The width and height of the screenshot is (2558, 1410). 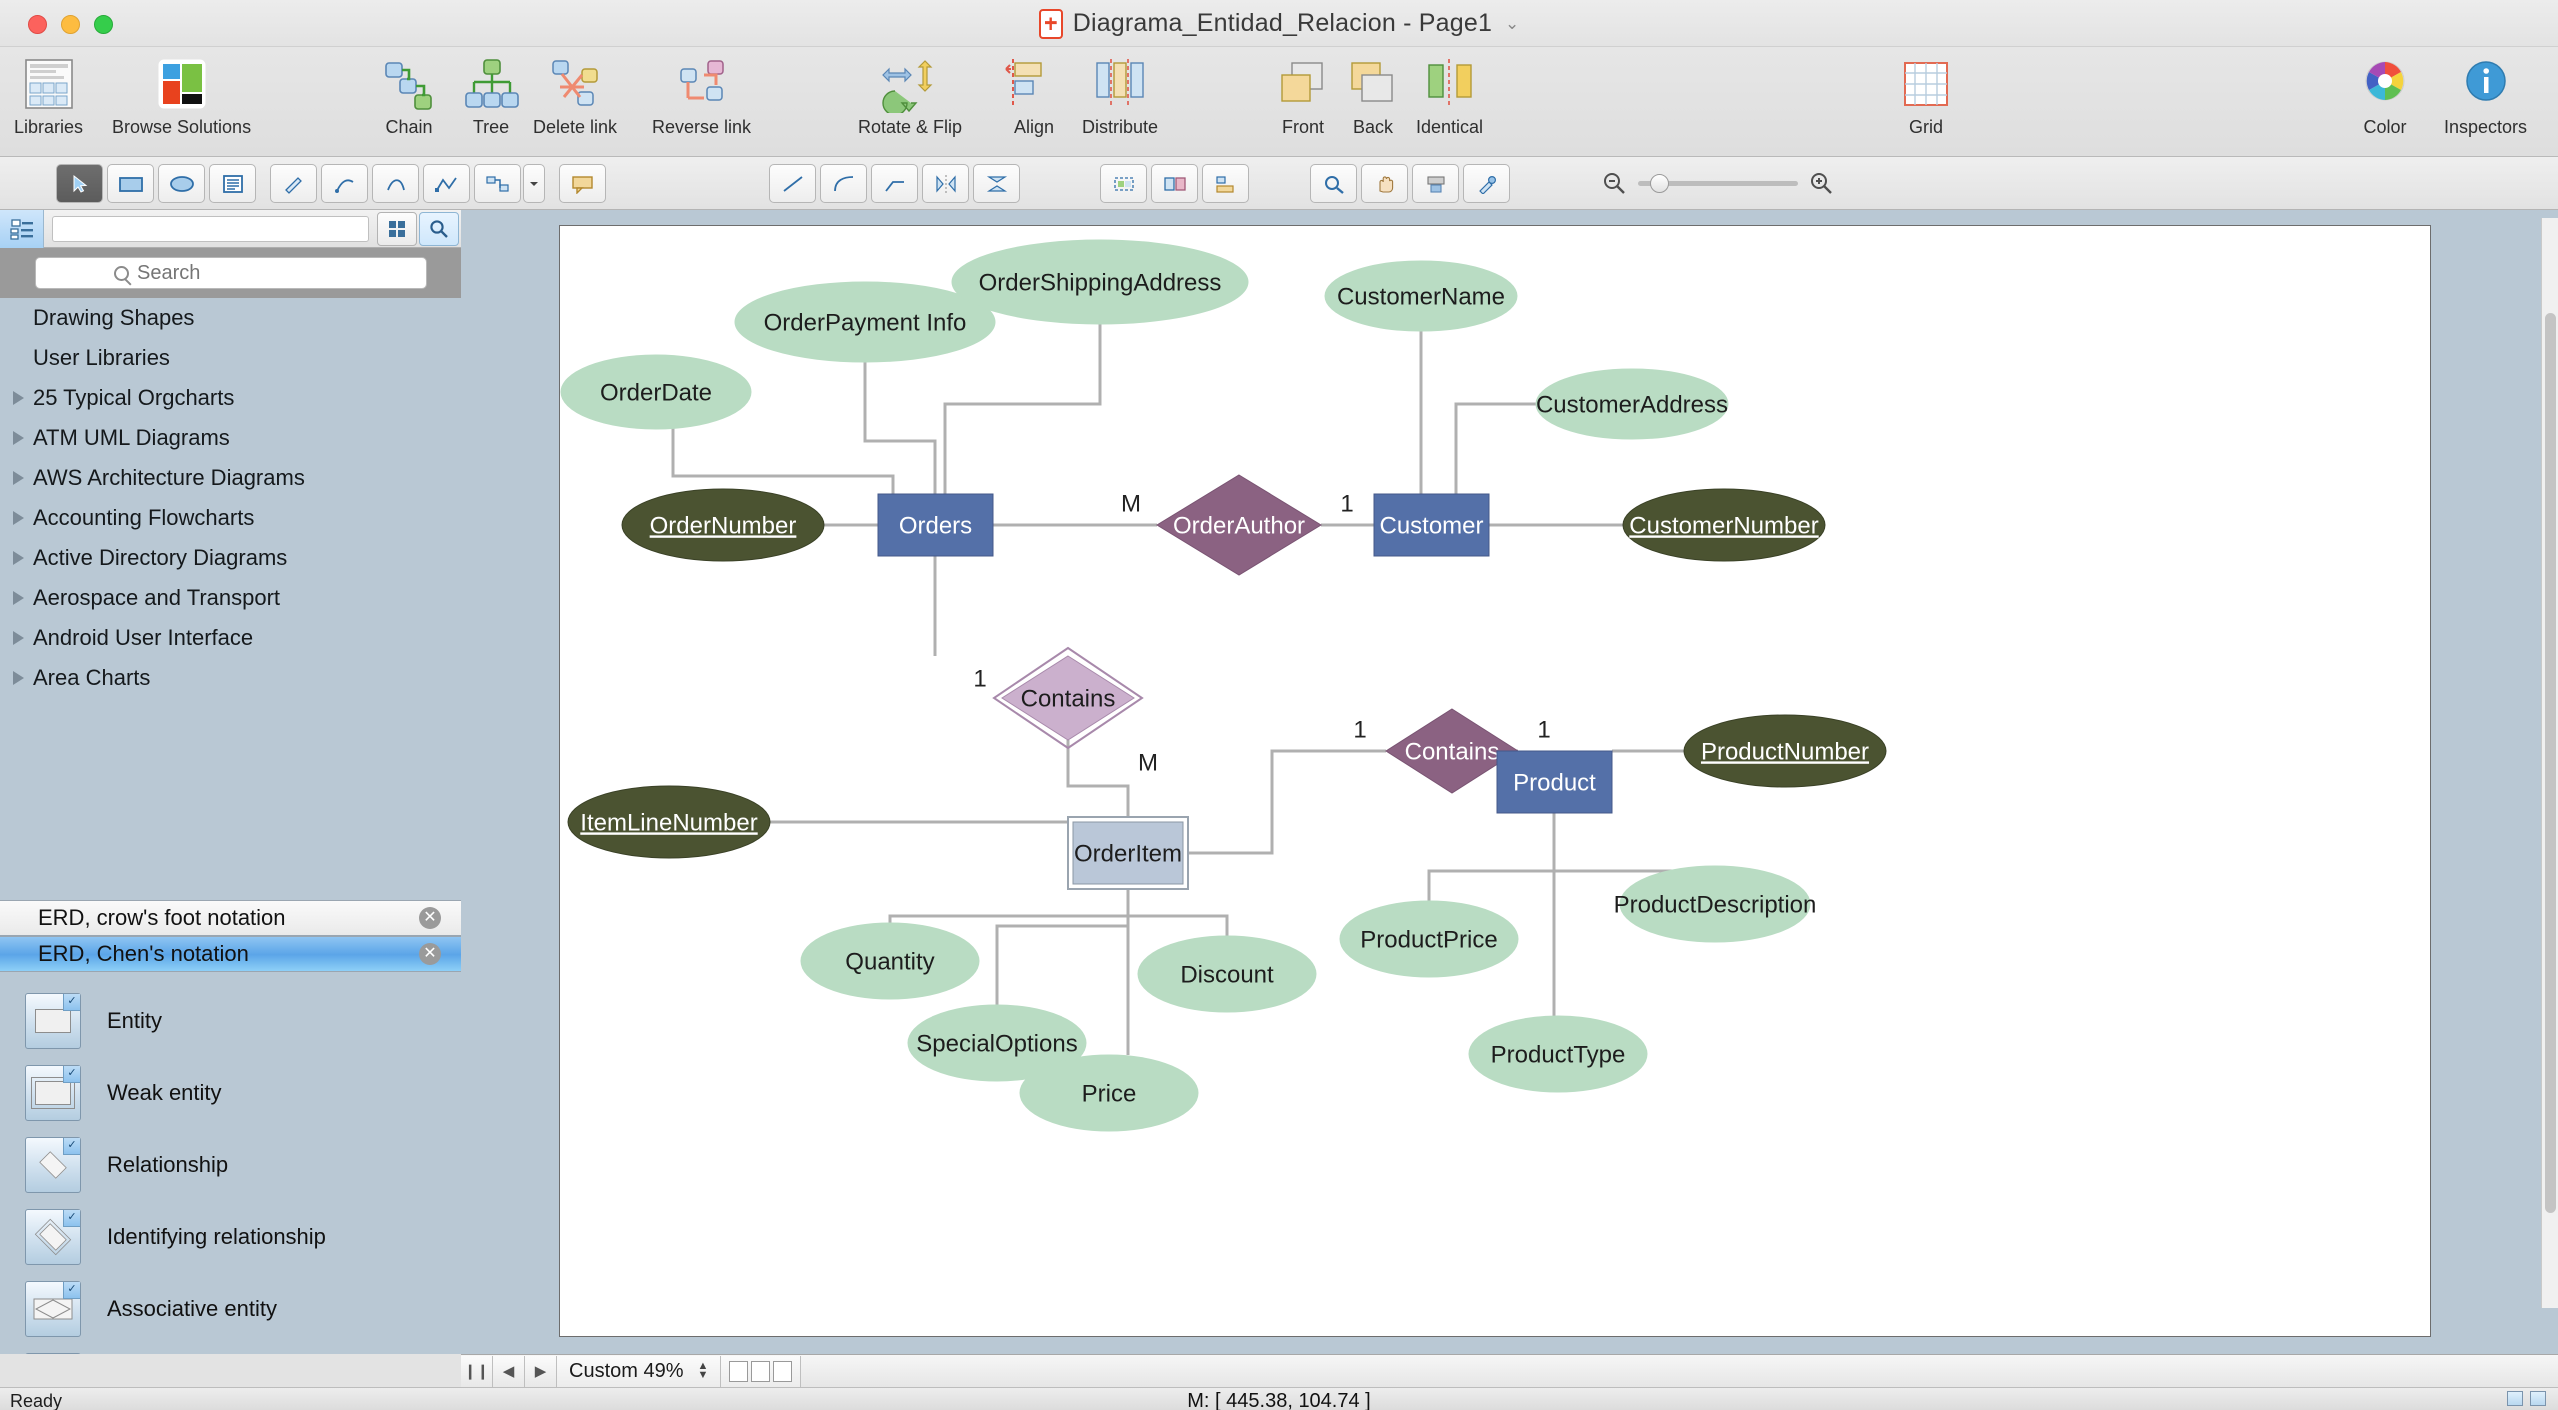 I want to click on attribute-node: ProductPrice, so click(x=1429, y=939).